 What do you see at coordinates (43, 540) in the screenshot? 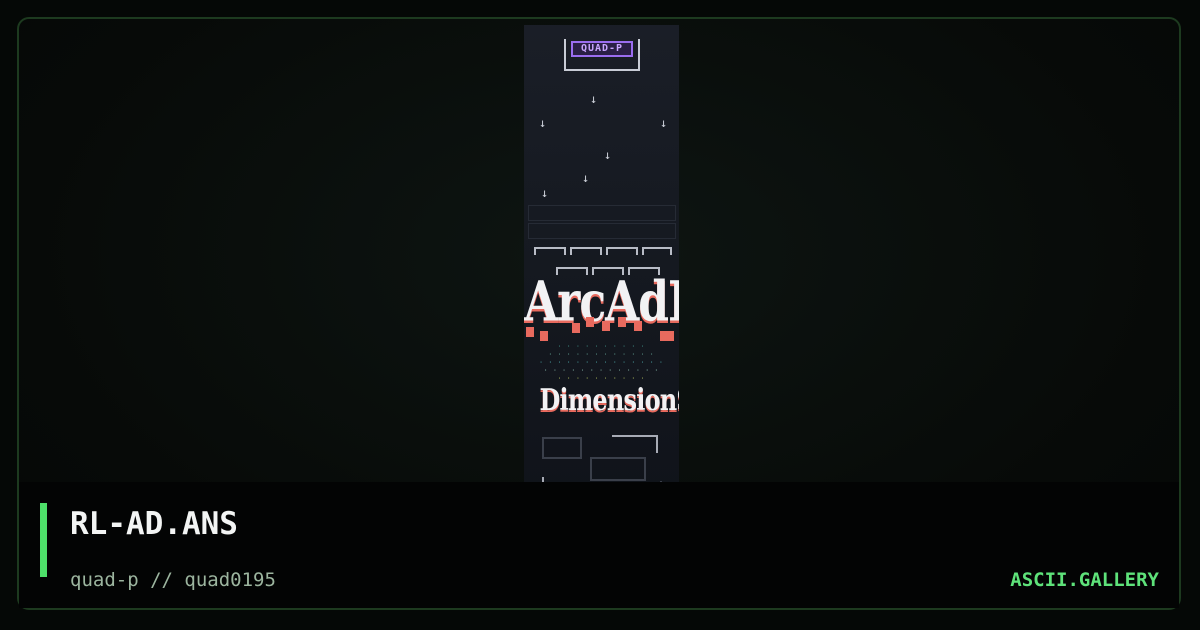
I see `accent-bar` at bounding box center [43, 540].